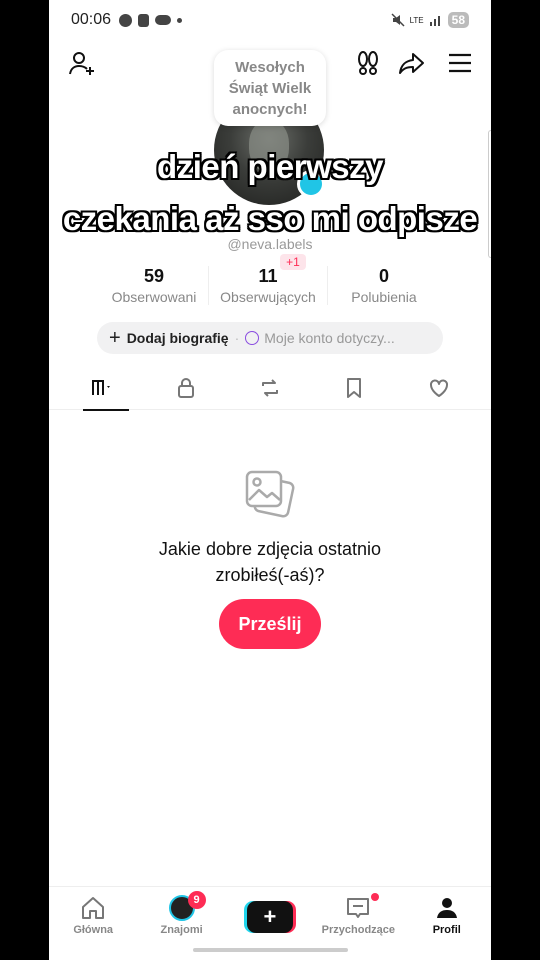 Image resolution: width=540 pixels, height=960 pixels. I want to click on home-icon, so click(93, 908).